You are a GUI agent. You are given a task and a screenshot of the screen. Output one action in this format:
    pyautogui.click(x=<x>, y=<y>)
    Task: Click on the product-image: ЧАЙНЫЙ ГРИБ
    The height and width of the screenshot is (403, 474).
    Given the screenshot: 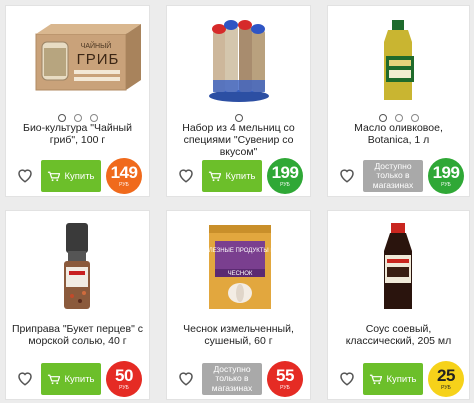 What is the action you would take?
    pyautogui.click(x=77, y=61)
    